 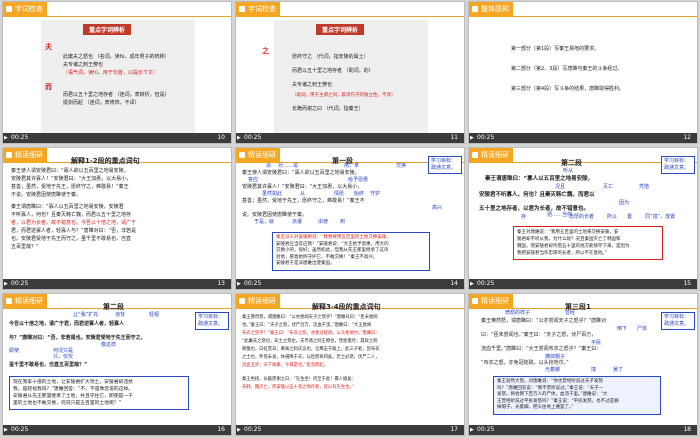 I want to click on slide-footer: 00:25 12, so click(x=583, y=138).